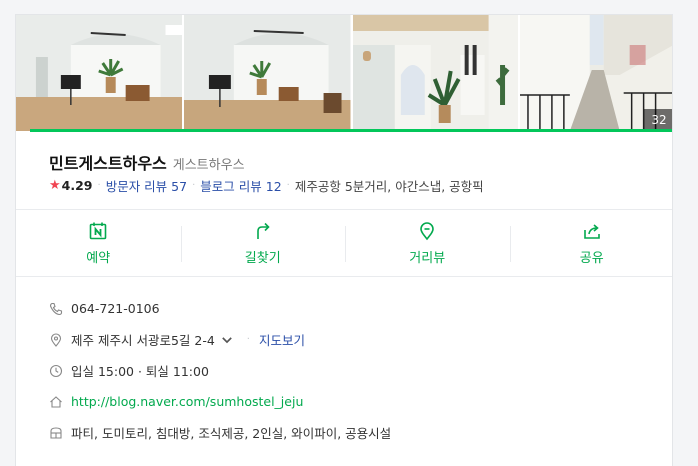 The width and height of the screenshot is (698, 466). Describe the element at coordinates (263, 230) in the screenshot. I see `directions-icon` at that location.